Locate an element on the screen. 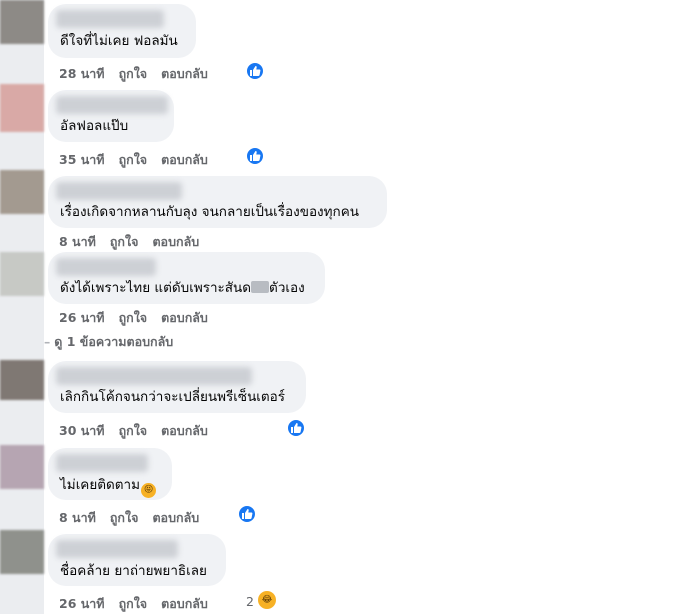  comment-text: ไม่เคยติดตาม 😝 is located at coordinates (108, 487).